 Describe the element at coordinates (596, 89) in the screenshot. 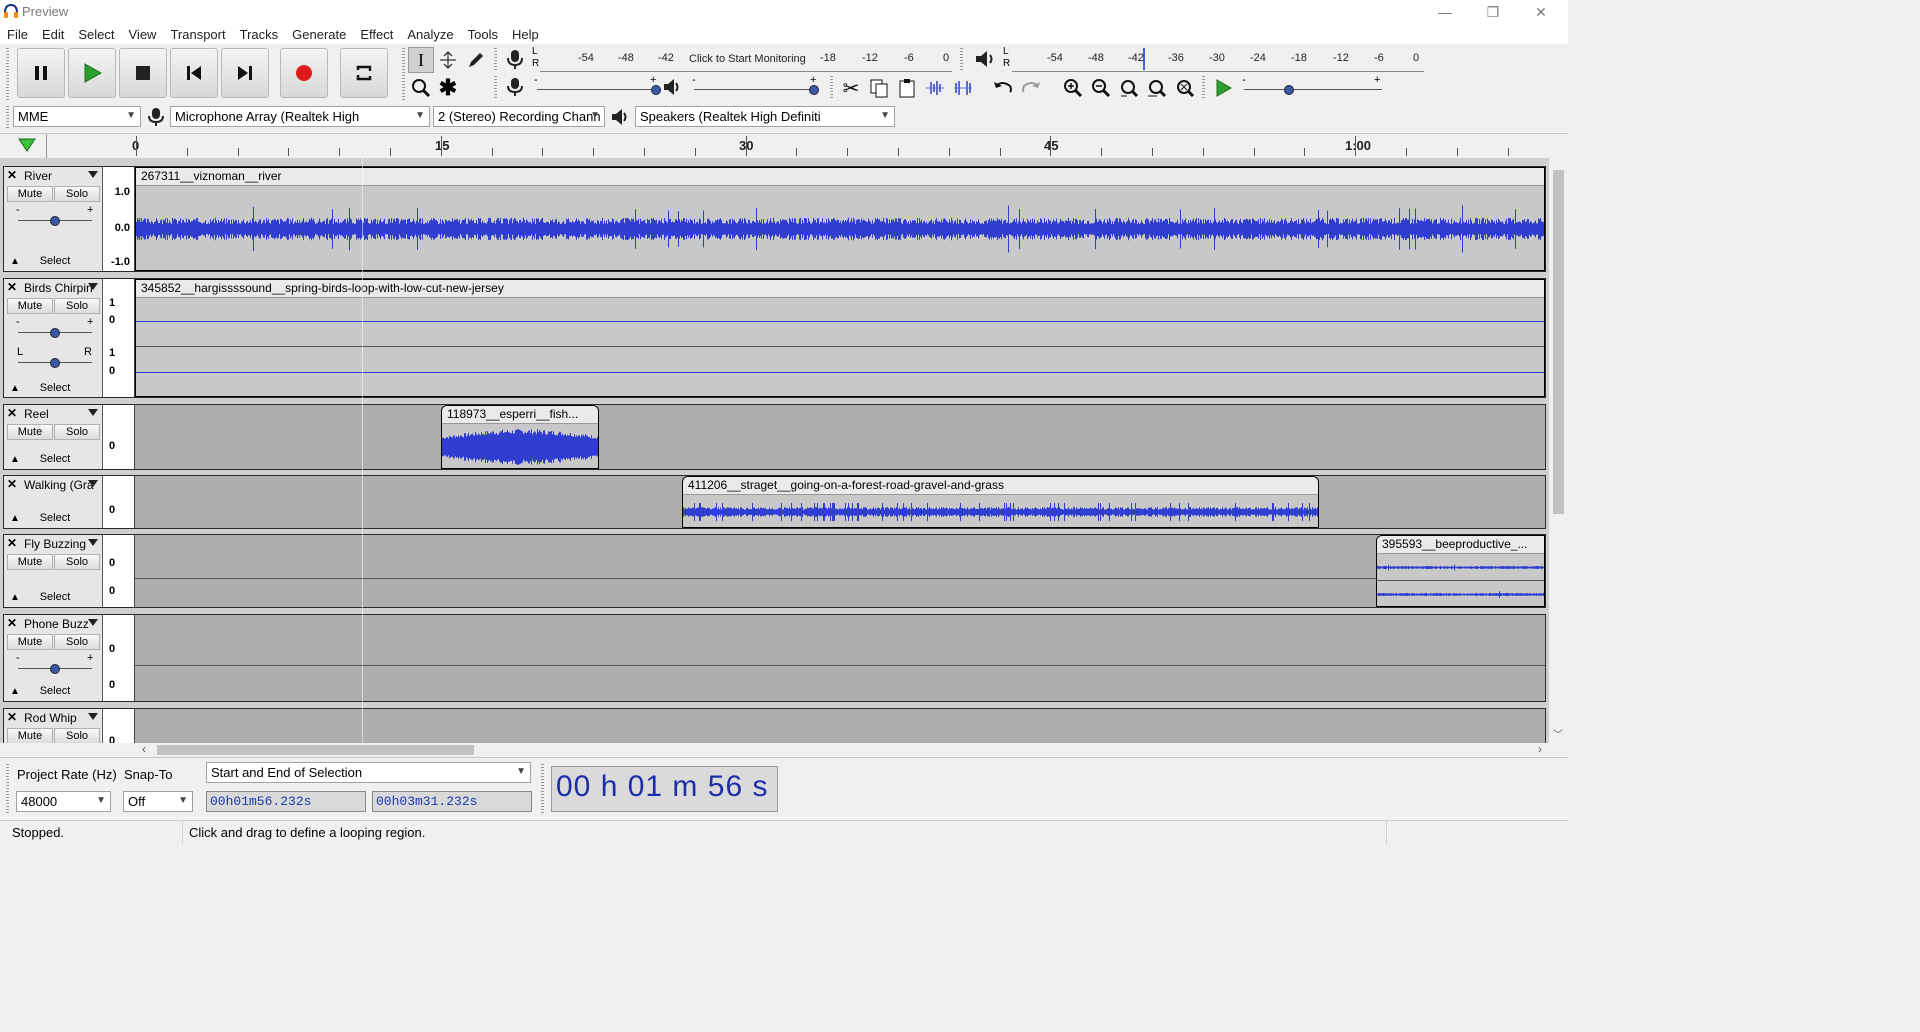

I see `record-volume-slider` at that location.